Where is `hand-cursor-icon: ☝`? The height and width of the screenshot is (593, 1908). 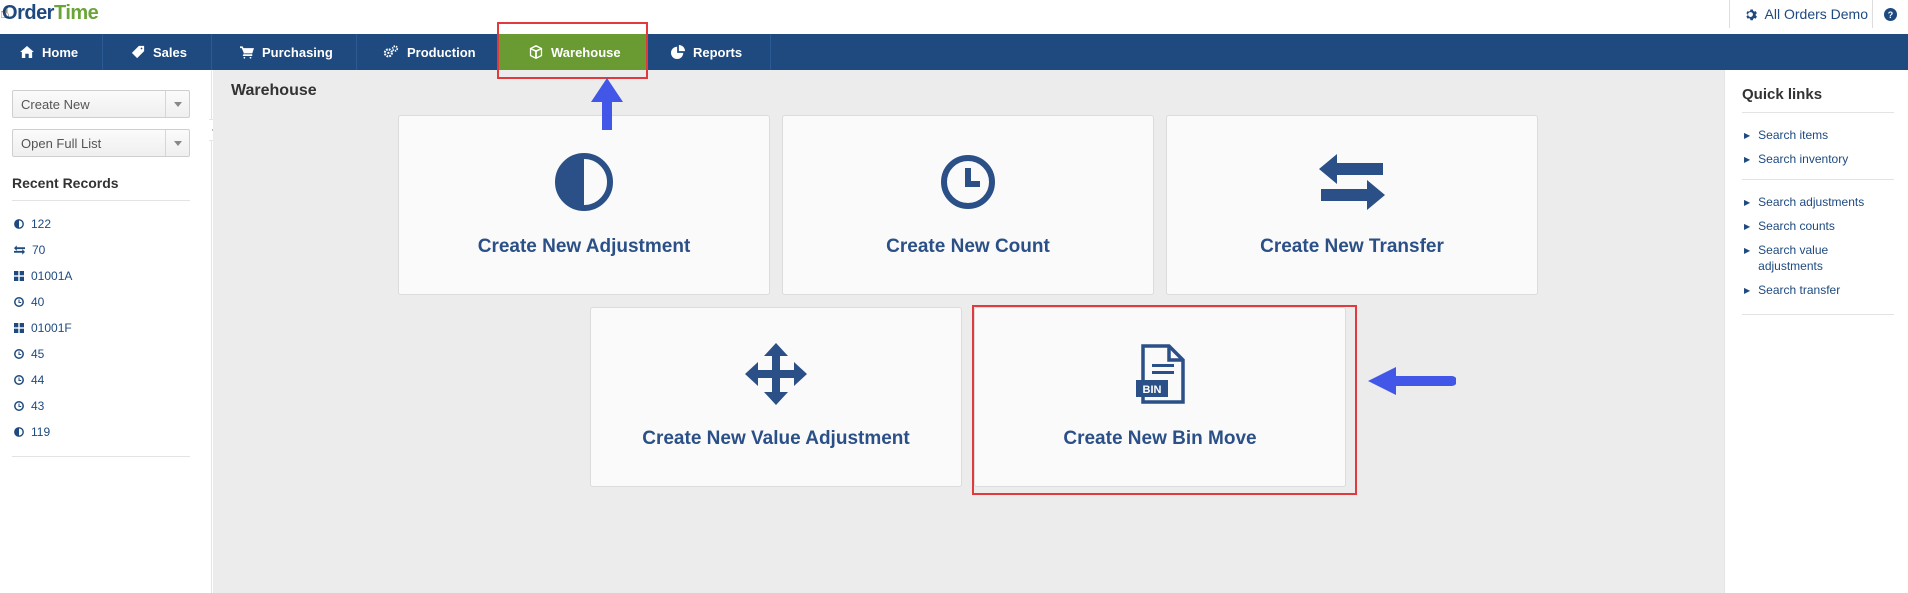 hand-cursor-icon: ☝ is located at coordinates (5, 13).